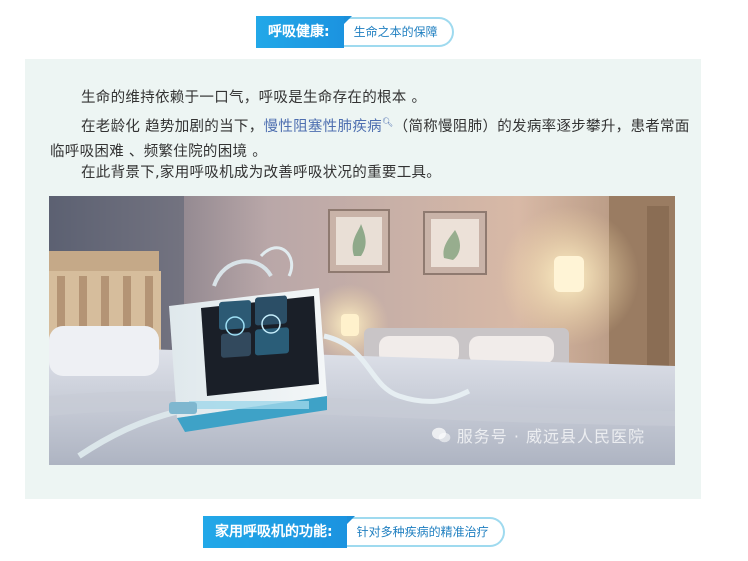 This screenshot has height=561, width=748. What do you see at coordinates (304, 32) in the screenshot?
I see `section-badge: 呼吸健康:` at bounding box center [304, 32].